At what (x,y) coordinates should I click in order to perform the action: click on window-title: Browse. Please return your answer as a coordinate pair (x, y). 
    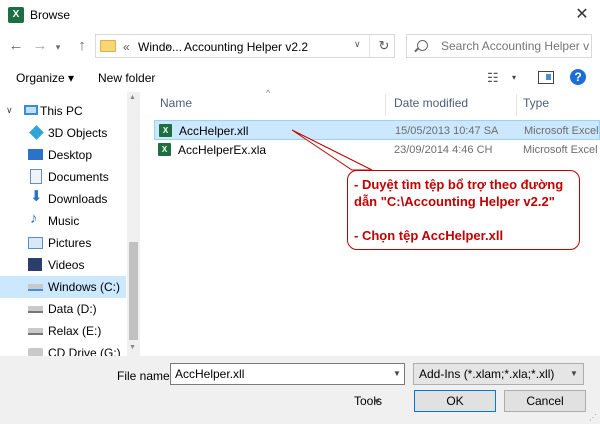
    Looking at the image, I should click on (50, 15).